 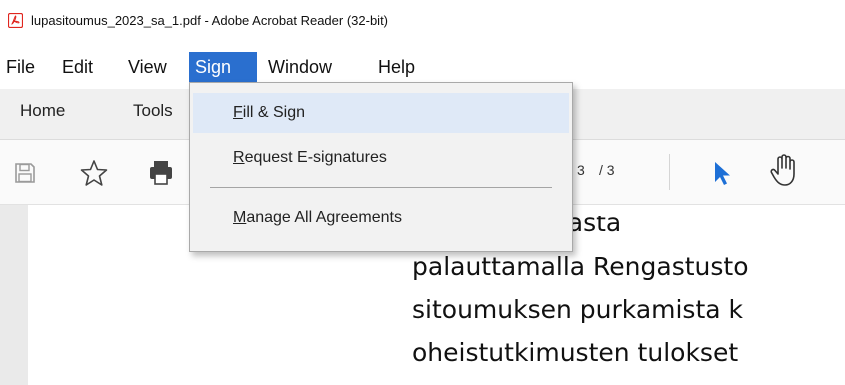 What do you see at coordinates (575, 352) in the screenshot?
I see `document-line: oheistutkimusten tulokset` at bounding box center [575, 352].